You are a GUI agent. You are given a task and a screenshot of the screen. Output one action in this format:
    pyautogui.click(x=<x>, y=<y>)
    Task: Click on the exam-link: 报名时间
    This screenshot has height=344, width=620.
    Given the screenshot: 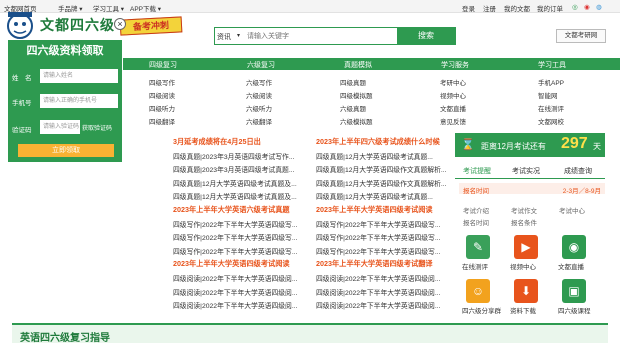 What is the action you would take?
    pyautogui.click(x=476, y=222)
    